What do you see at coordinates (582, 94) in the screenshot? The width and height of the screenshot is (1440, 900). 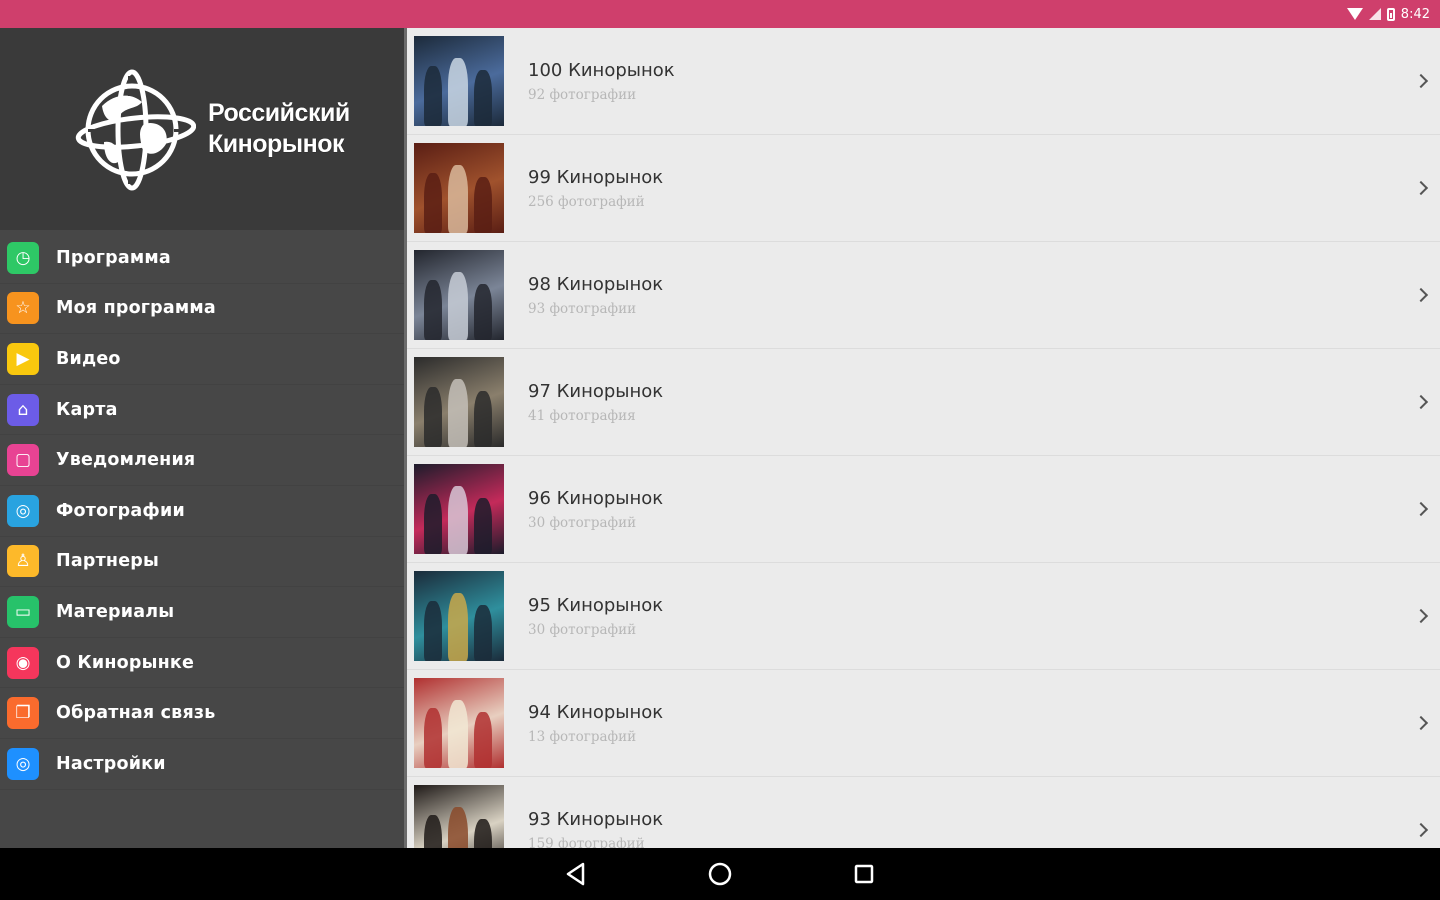 I see `album-photo-count: 92 фотографии` at bounding box center [582, 94].